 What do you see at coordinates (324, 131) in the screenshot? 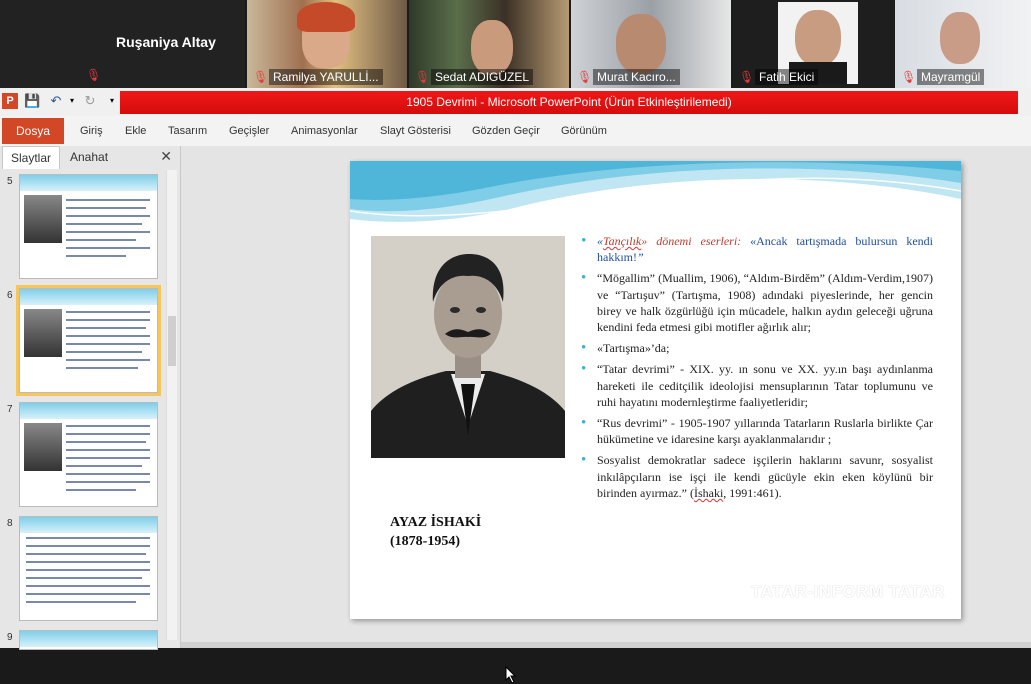
I see `tab-animations: Animasyonlar` at bounding box center [324, 131].